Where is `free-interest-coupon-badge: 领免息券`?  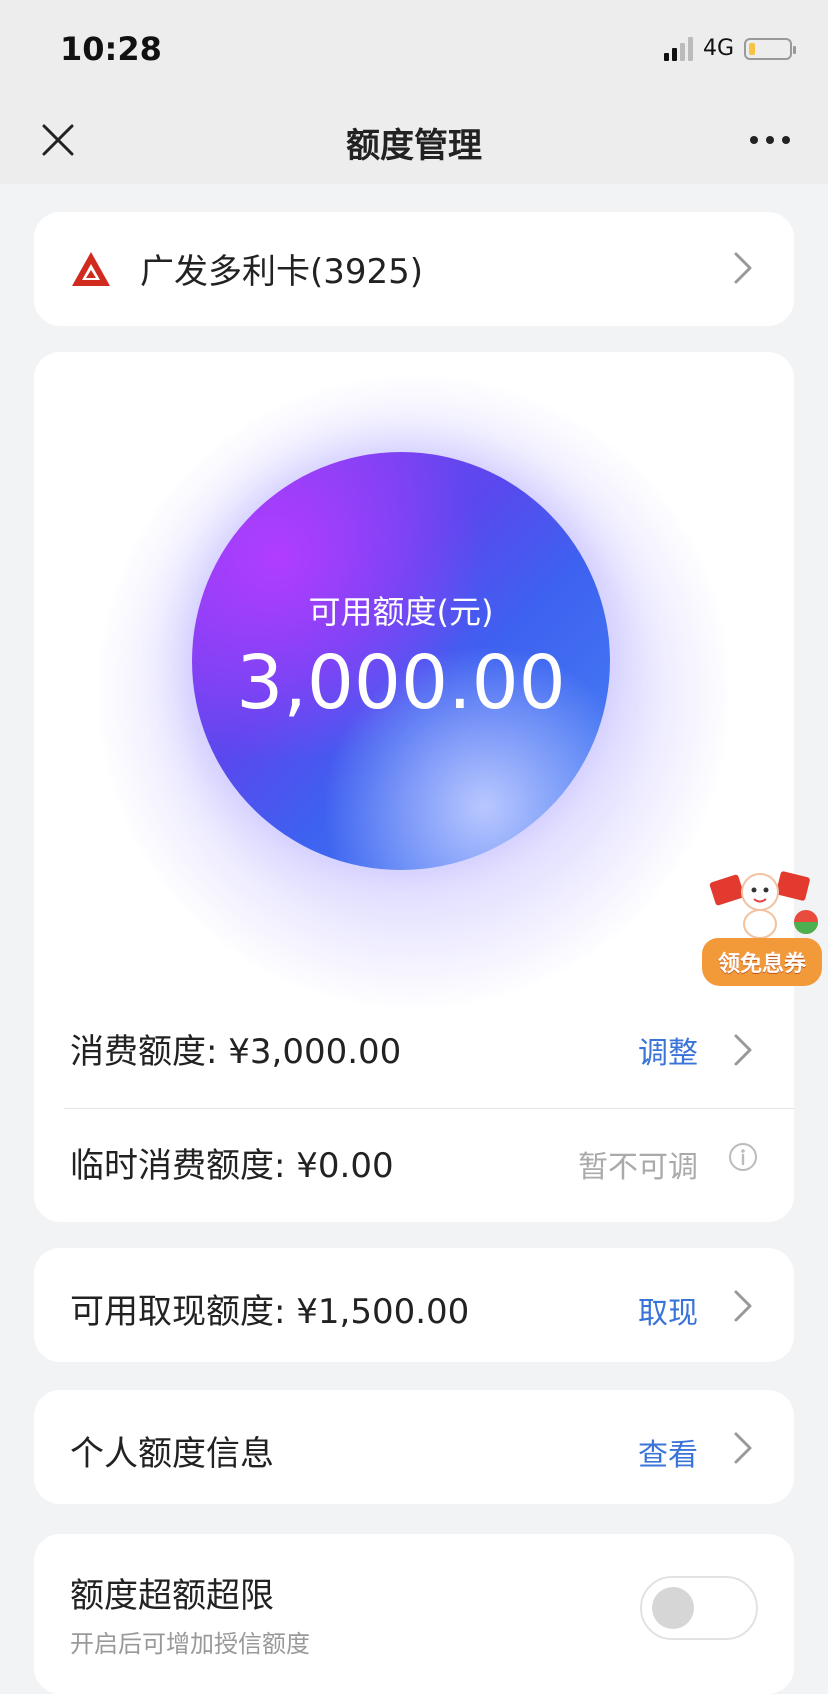 free-interest-coupon-badge: 领免息券 is located at coordinates (761, 928).